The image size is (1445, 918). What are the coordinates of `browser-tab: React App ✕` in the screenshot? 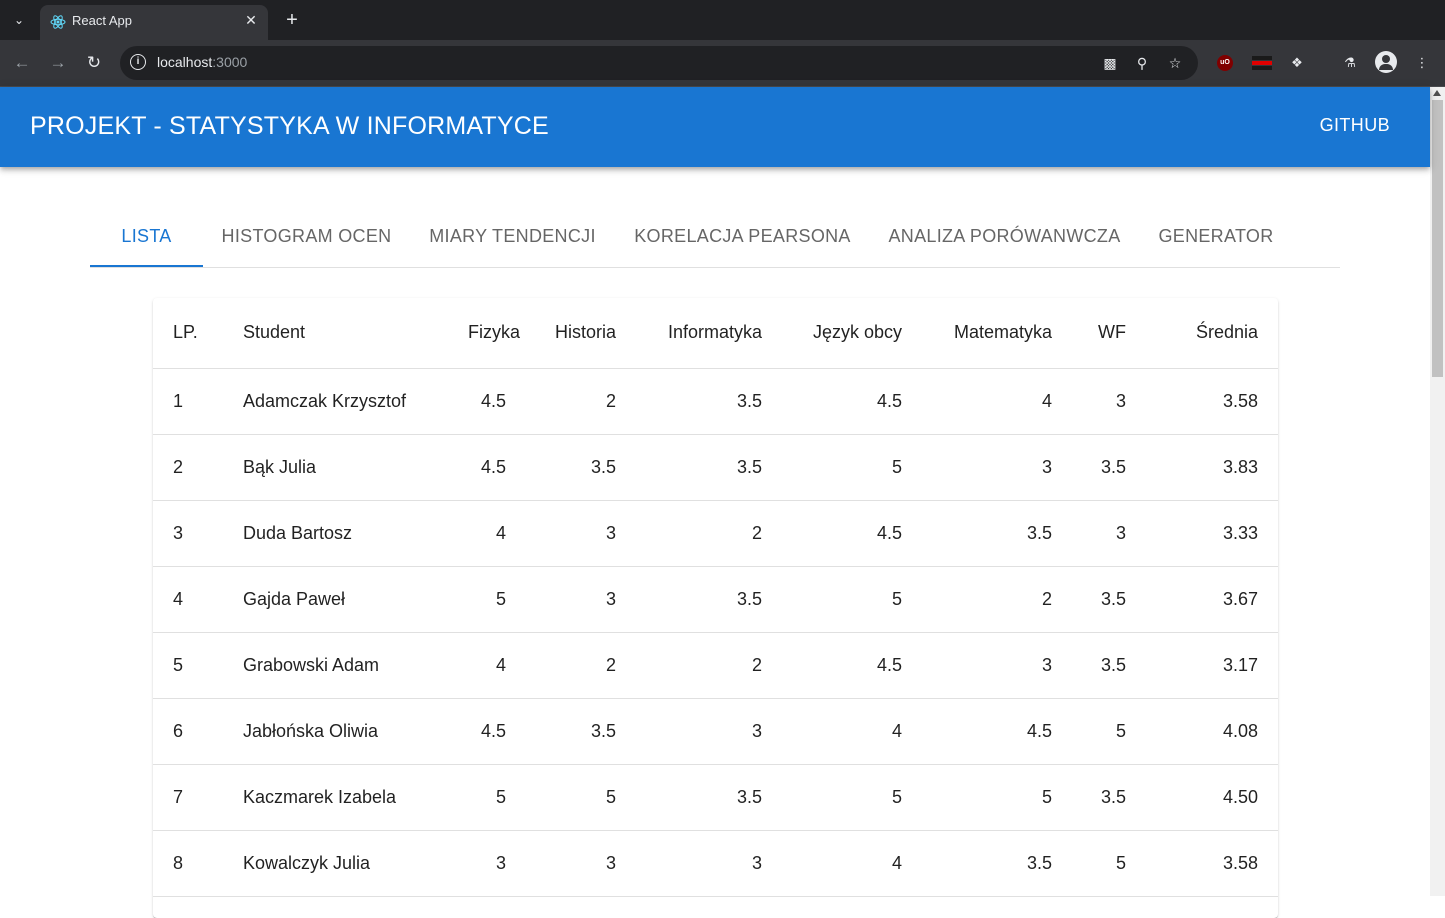 It's located at (154, 22).